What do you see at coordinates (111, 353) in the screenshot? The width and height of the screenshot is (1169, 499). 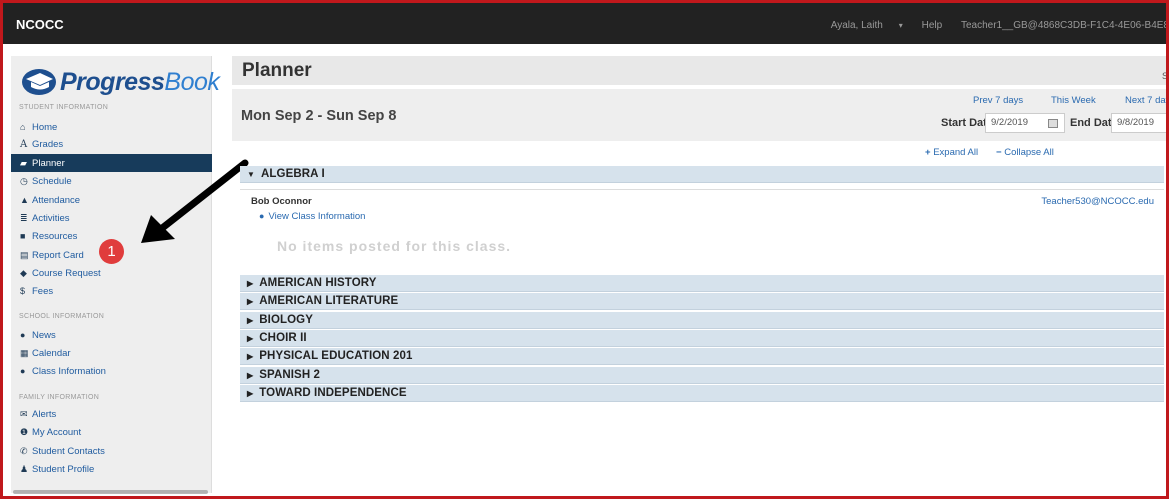 I see `sidebar-item-calendar: ▦ Calendar` at bounding box center [111, 353].